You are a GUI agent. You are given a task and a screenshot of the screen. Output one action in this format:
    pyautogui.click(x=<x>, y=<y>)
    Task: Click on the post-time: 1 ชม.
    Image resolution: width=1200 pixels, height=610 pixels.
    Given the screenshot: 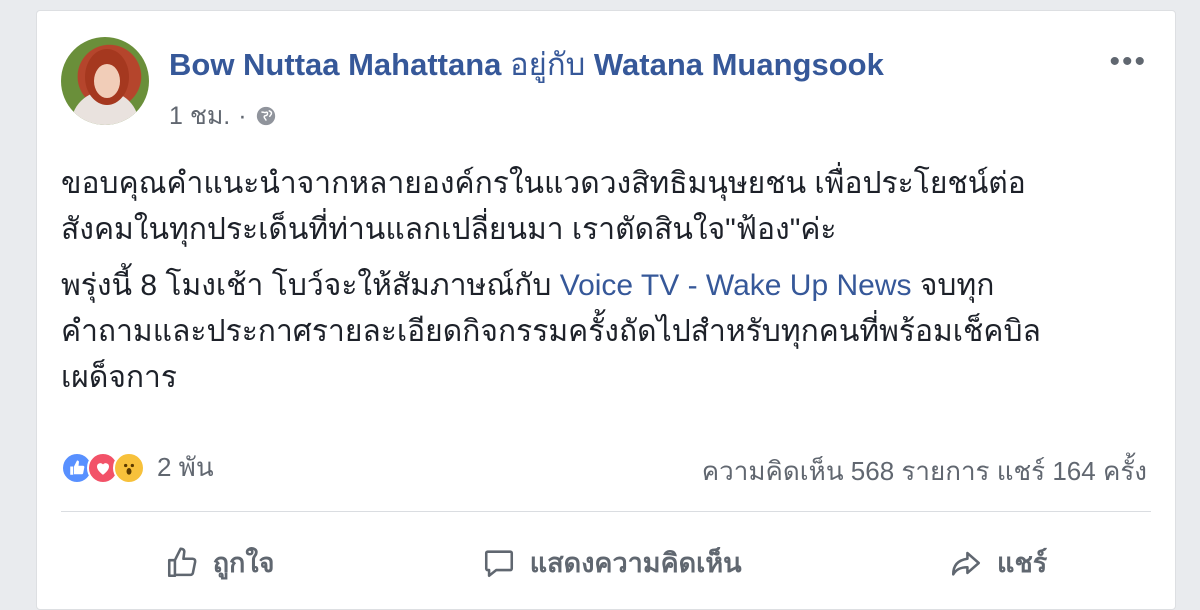 What is the action you would take?
    pyautogui.click(x=199, y=116)
    